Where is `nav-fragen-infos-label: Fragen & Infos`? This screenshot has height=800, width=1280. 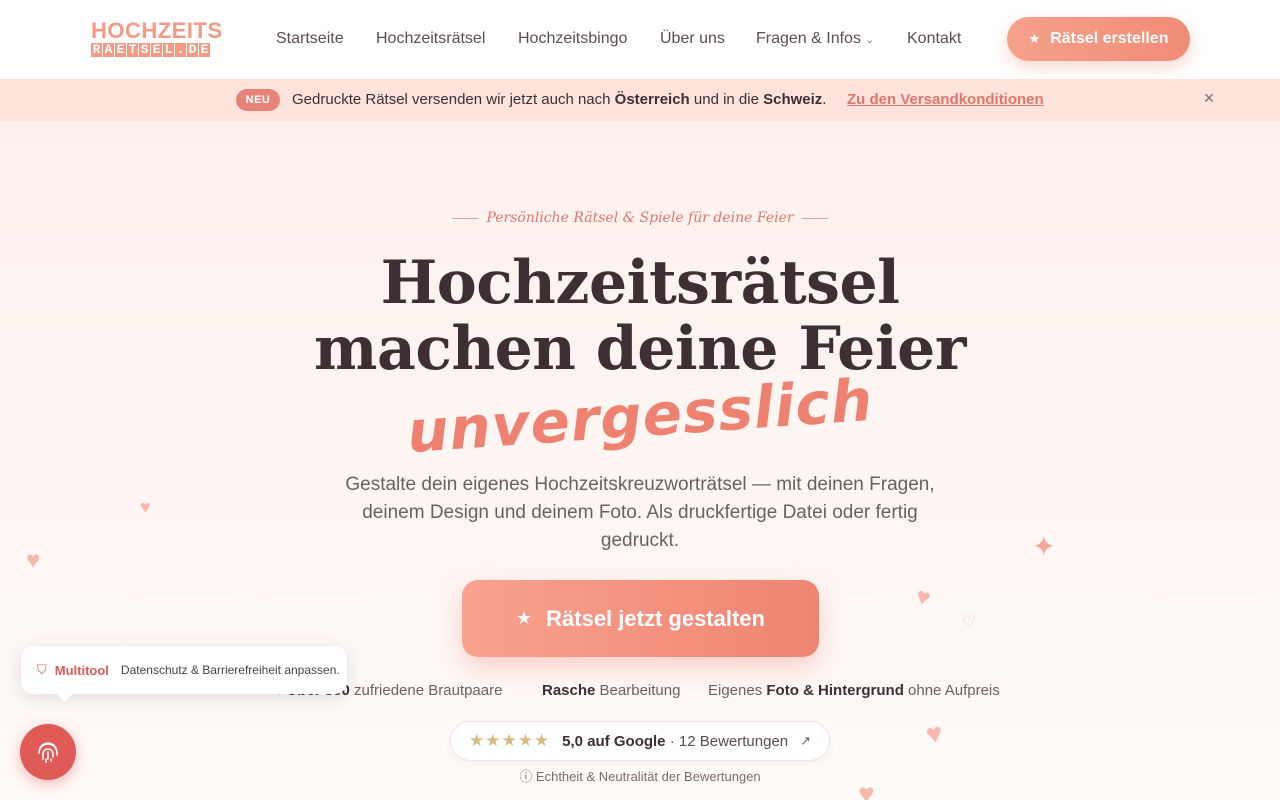 nav-fragen-infos-label: Fragen & Infos is located at coordinates (808, 38).